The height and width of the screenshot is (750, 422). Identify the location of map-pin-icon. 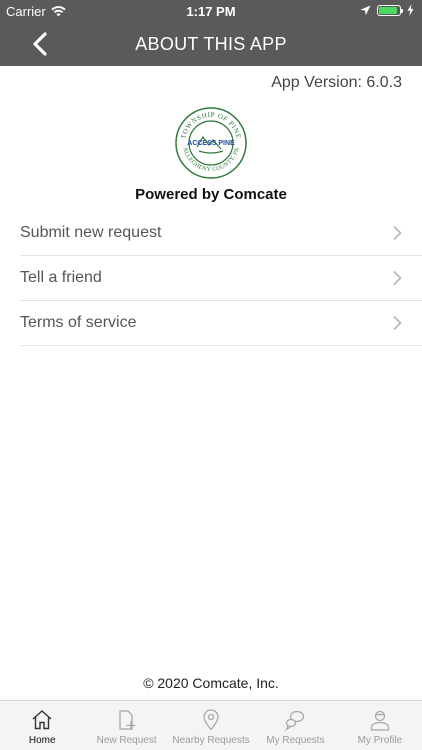
(211, 720).